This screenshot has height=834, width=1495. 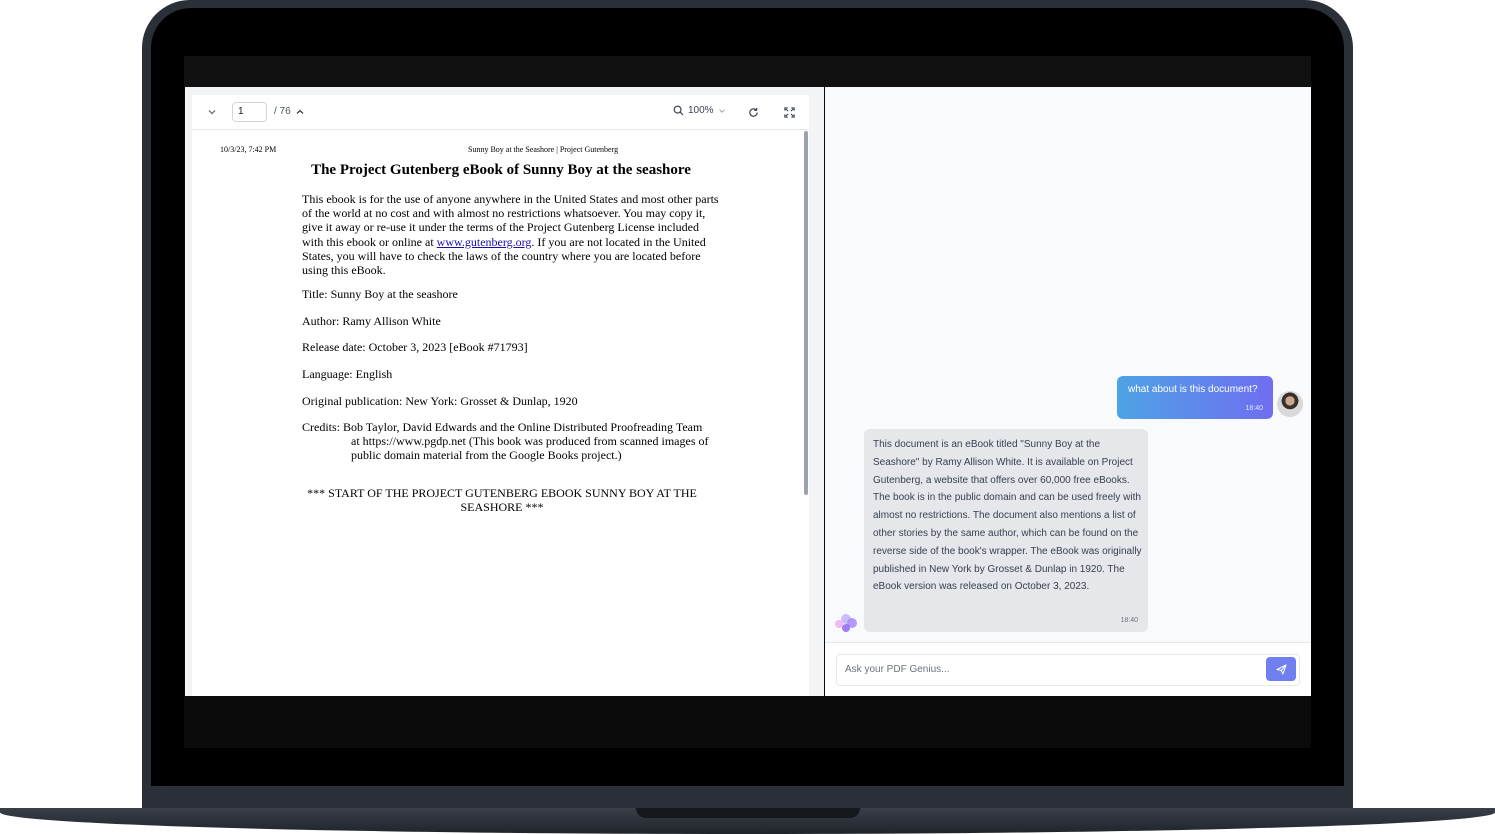 I want to click on page-header-date: 10/3/23, 7:42 PM, so click(x=248, y=149).